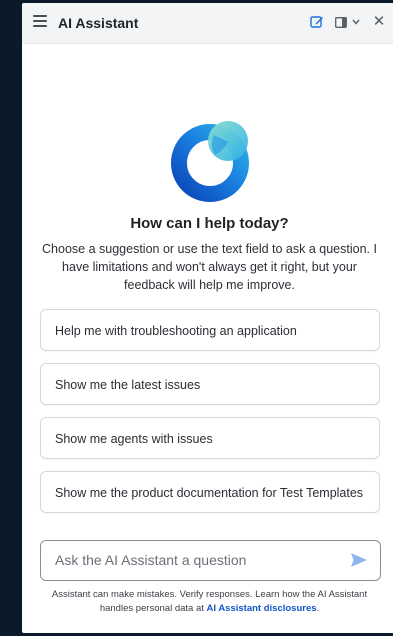 Image resolution: width=393 pixels, height=636 pixels. Describe the element at coordinates (359, 560) in the screenshot. I see `send-icon` at that location.